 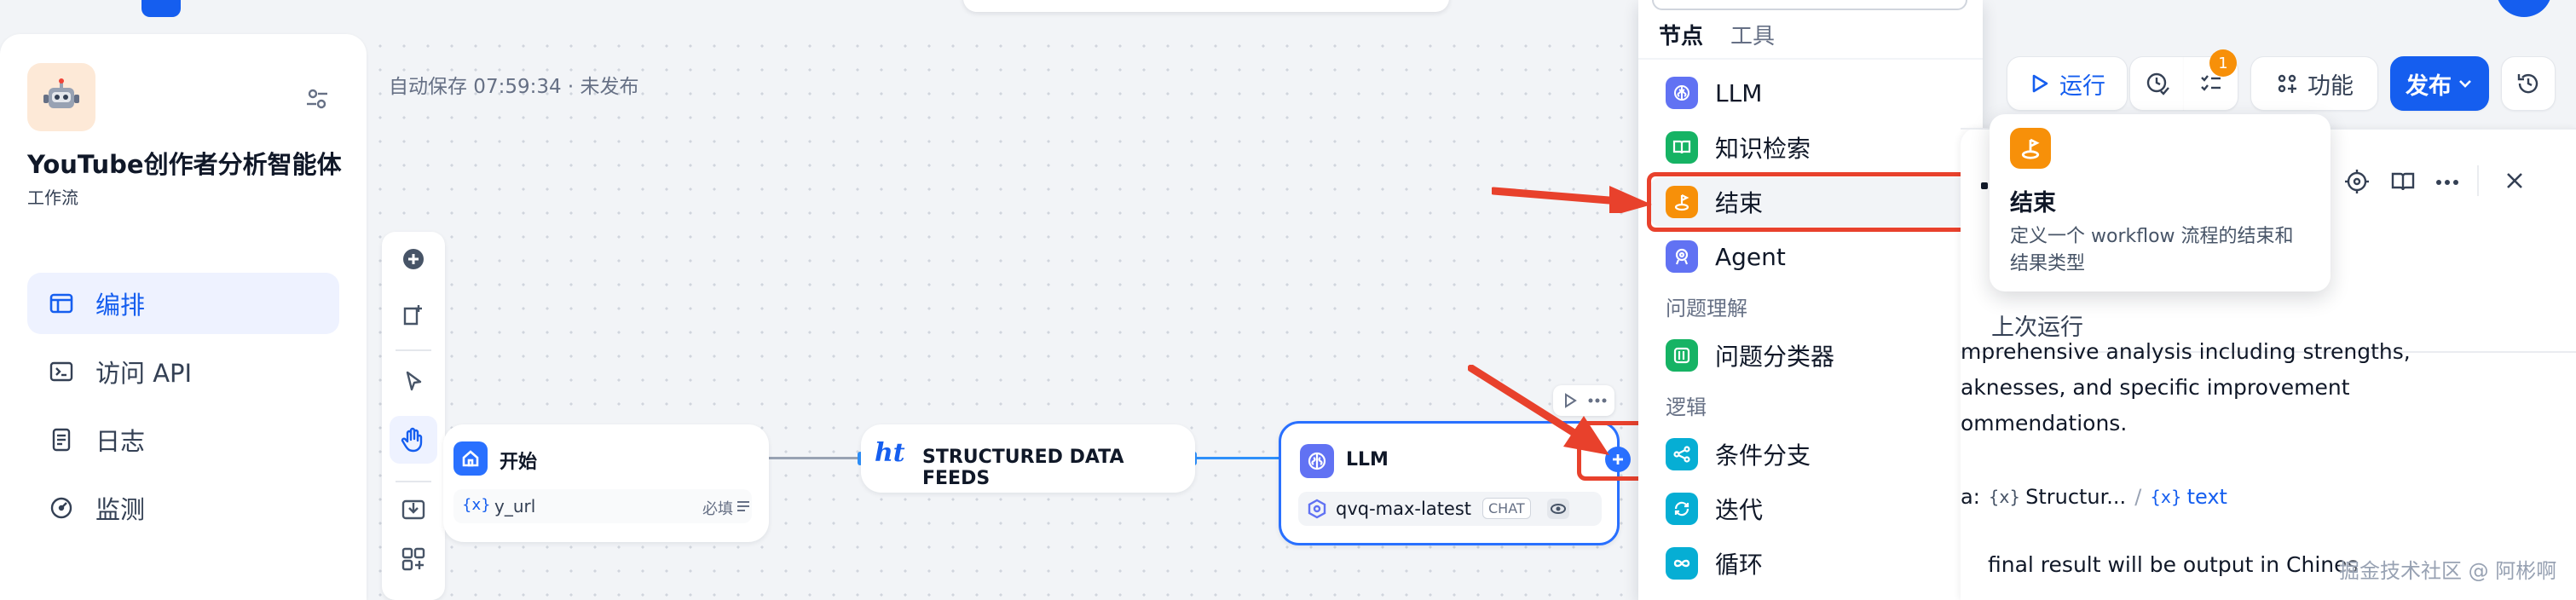 I want to click on prompt-var-row: a: {x} Structur... / {x} text, so click(x=2094, y=497).